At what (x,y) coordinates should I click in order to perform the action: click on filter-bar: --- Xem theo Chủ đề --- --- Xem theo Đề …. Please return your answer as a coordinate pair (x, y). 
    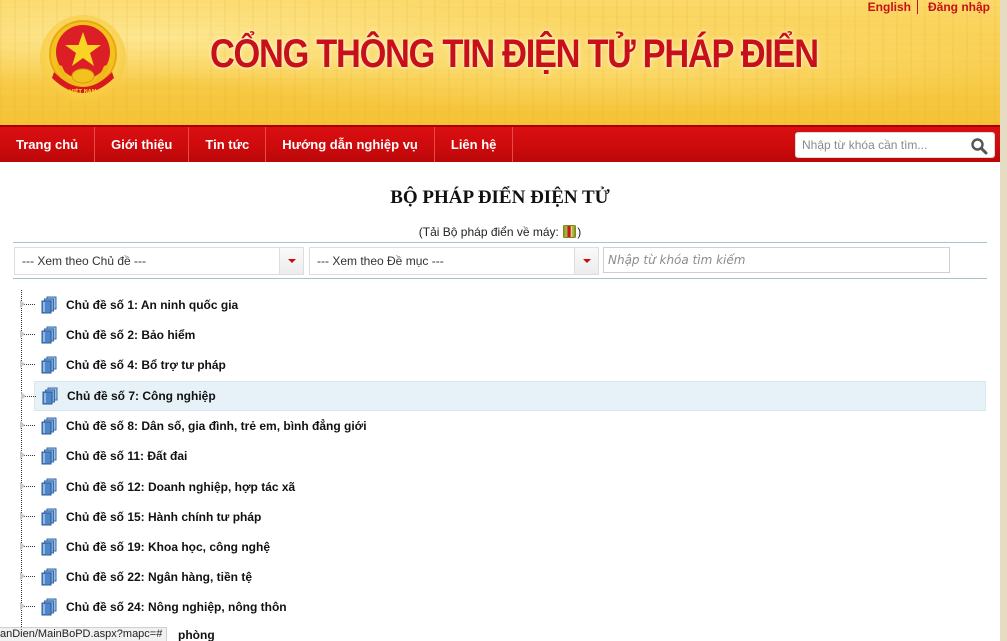
    Looking at the image, I should click on (500, 260).